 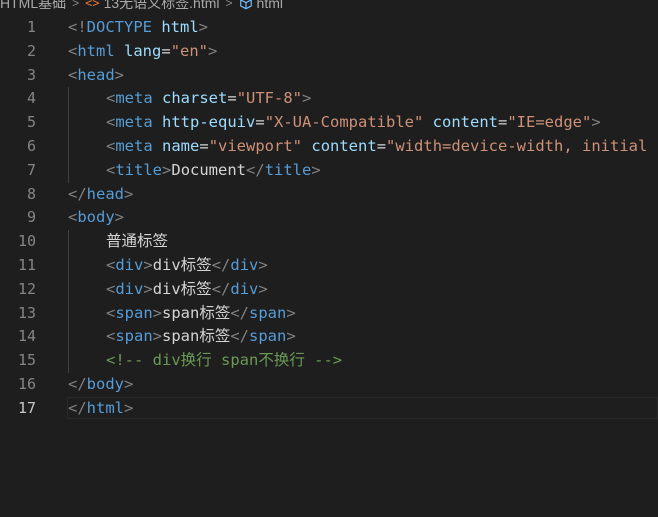 What do you see at coordinates (224, 360) in the screenshot?
I see `code-token: <!-- div换行 span不换行 -->` at bounding box center [224, 360].